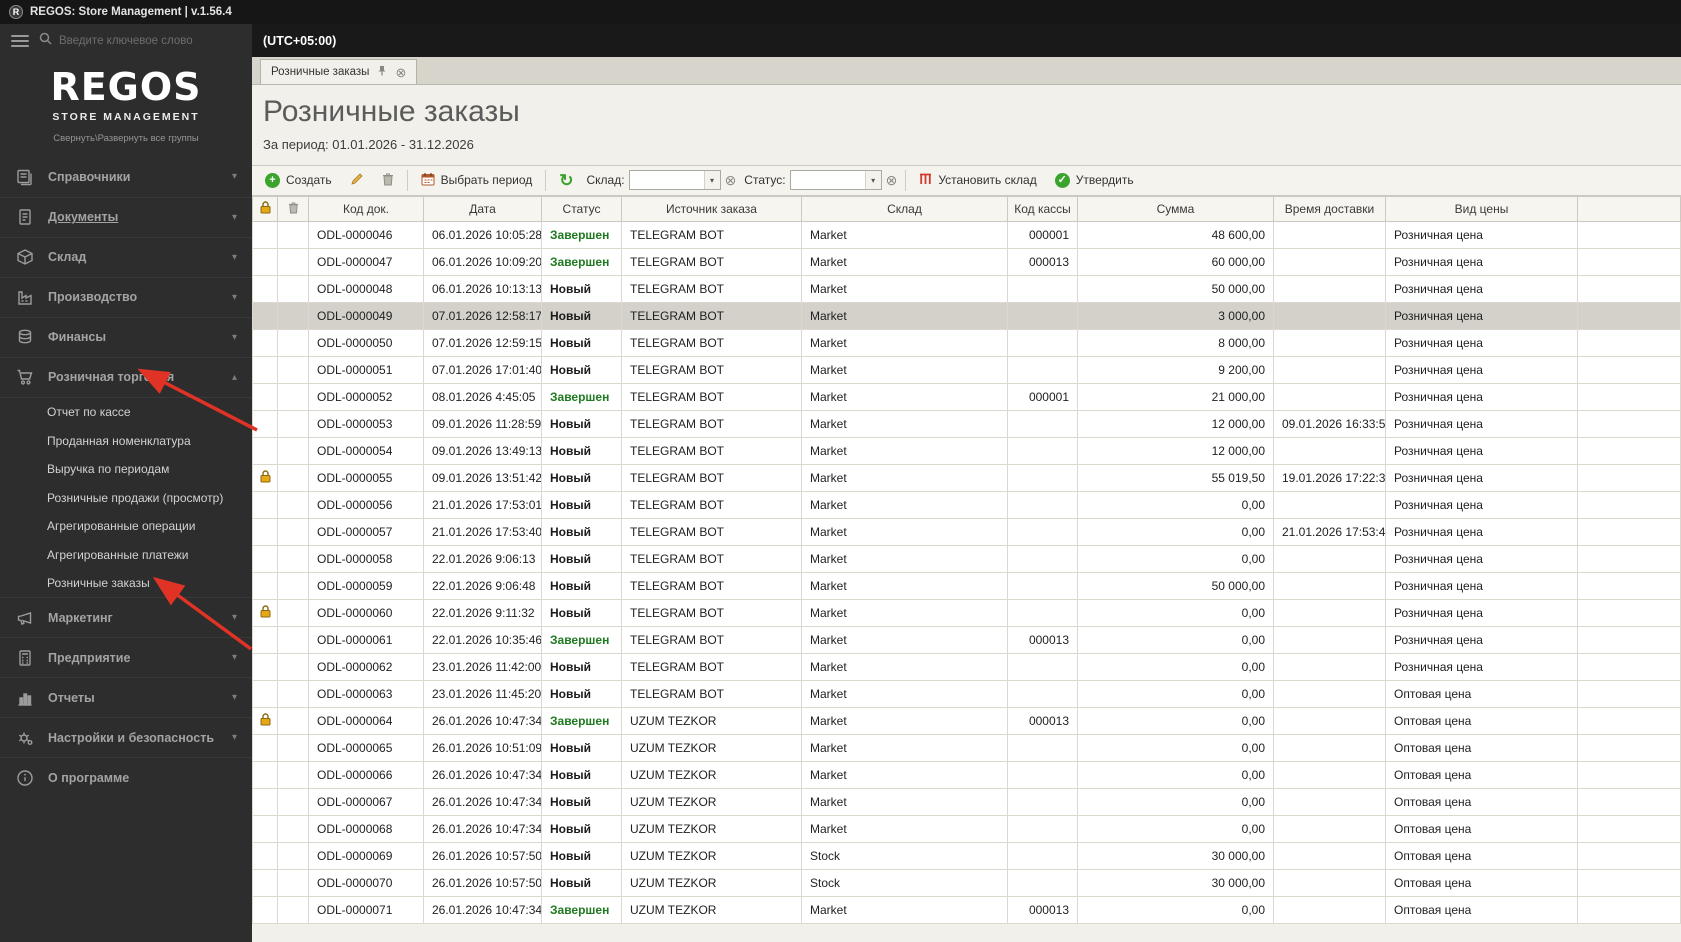 This screenshot has width=1681, height=942. What do you see at coordinates (126, 296) in the screenshot?
I see `sidebar-item-production: Производство ▾` at bounding box center [126, 296].